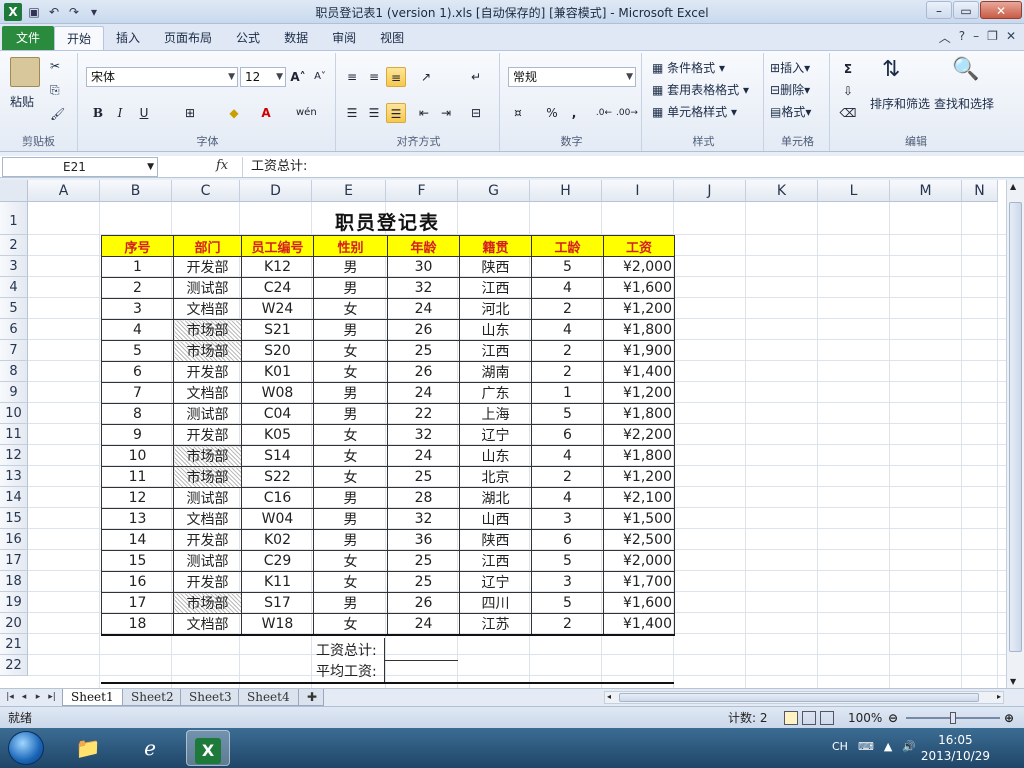 The image size is (1024, 768). What do you see at coordinates (799, 697) in the screenshot?
I see `horizontal-scroll-thumb` at bounding box center [799, 697].